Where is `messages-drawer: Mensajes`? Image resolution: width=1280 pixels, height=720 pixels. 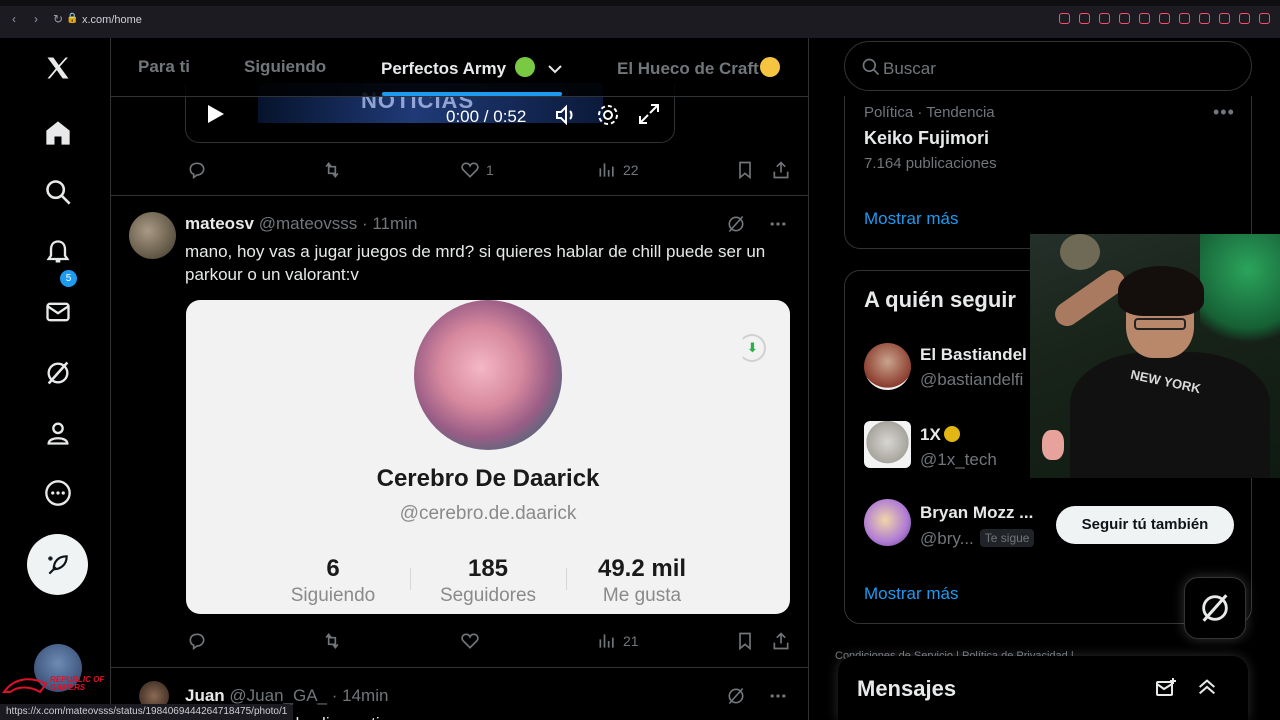
messages-drawer: Mensajes is located at coordinates (1043, 688).